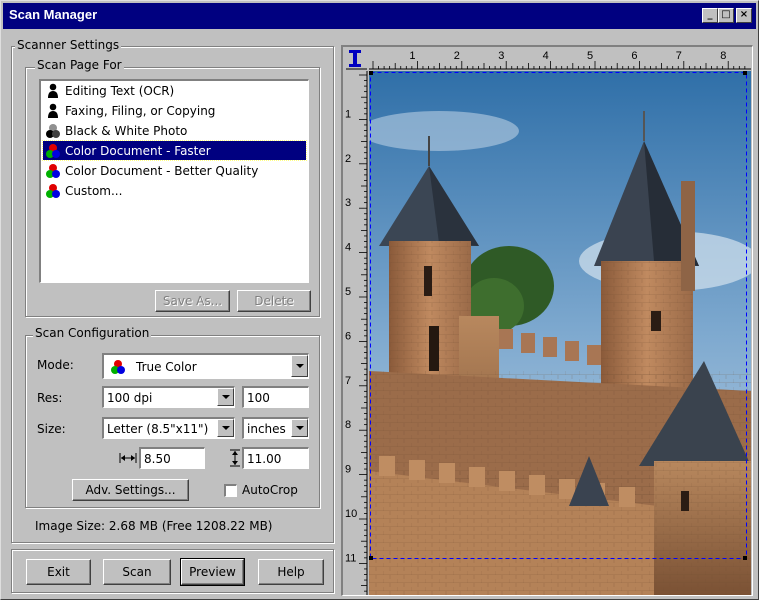 The image size is (759, 600). I want to click on res-select: 100 dpi, so click(168, 397).